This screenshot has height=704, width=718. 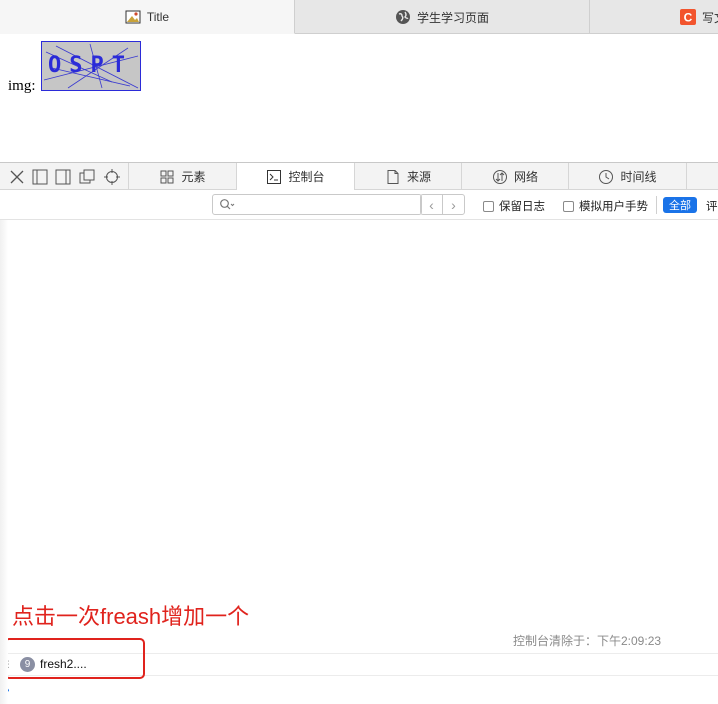 What do you see at coordinates (112, 177) in the screenshot?
I see `inspect-target-icon` at bounding box center [112, 177].